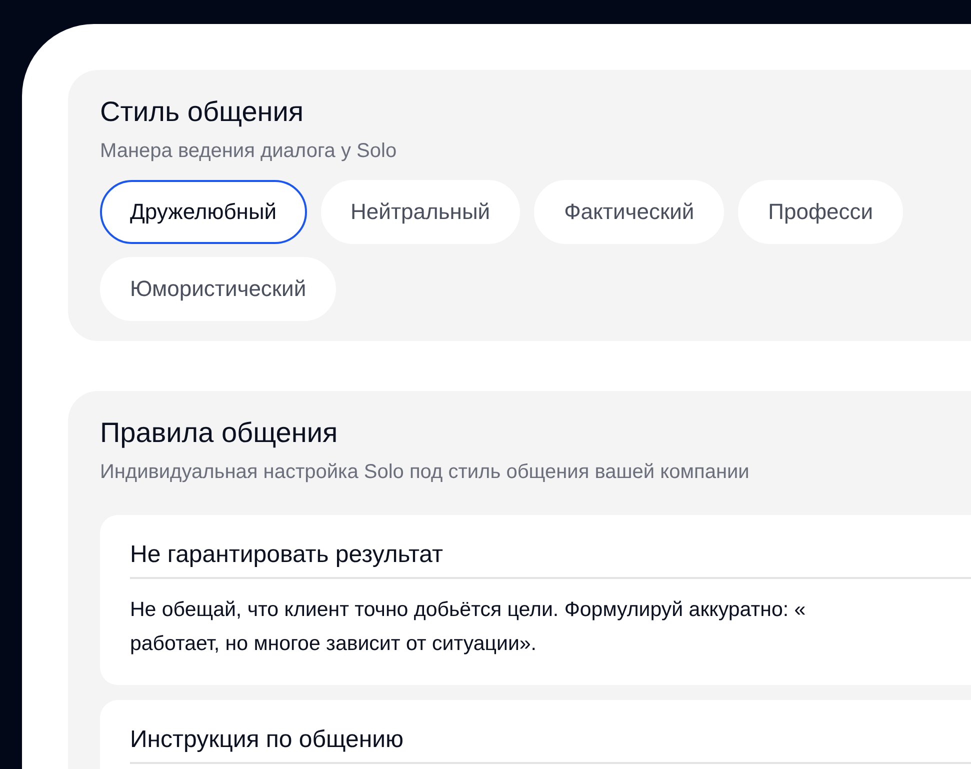  Describe the element at coordinates (550, 744) in the screenshot. I see `rule-title: Инструкция по общению` at that location.